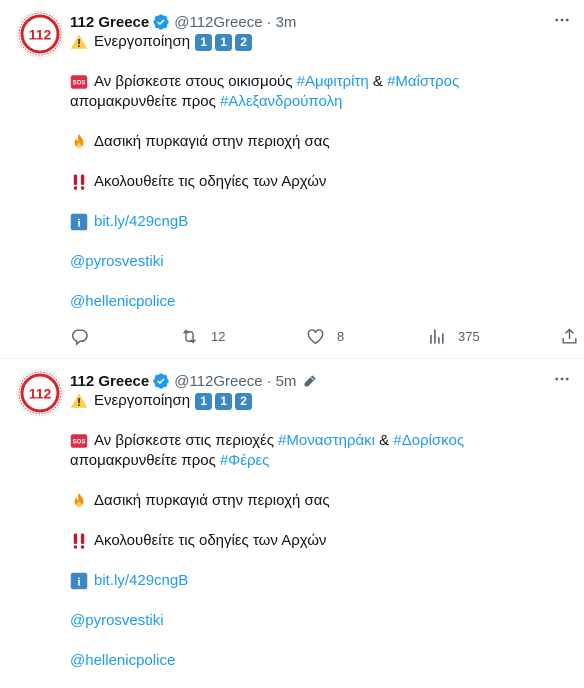 Image resolution: width=584 pixels, height=688 pixels. What do you see at coordinates (469, 336) in the screenshot?
I see `views-count: 375` at bounding box center [469, 336].